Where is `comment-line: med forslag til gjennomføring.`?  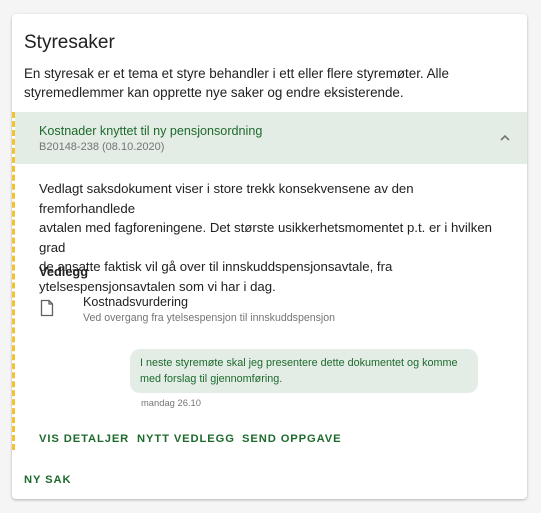
comment-line: med forslag til gjennomføring. is located at coordinates (211, 379).